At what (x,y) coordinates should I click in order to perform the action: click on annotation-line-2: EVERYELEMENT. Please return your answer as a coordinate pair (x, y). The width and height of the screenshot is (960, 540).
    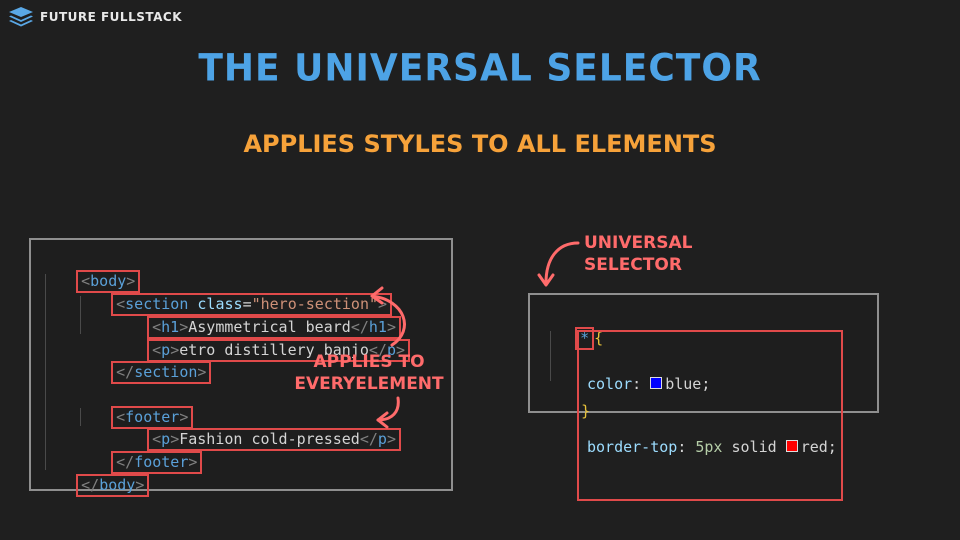
    Looking at the image, I should click on (369, 384).